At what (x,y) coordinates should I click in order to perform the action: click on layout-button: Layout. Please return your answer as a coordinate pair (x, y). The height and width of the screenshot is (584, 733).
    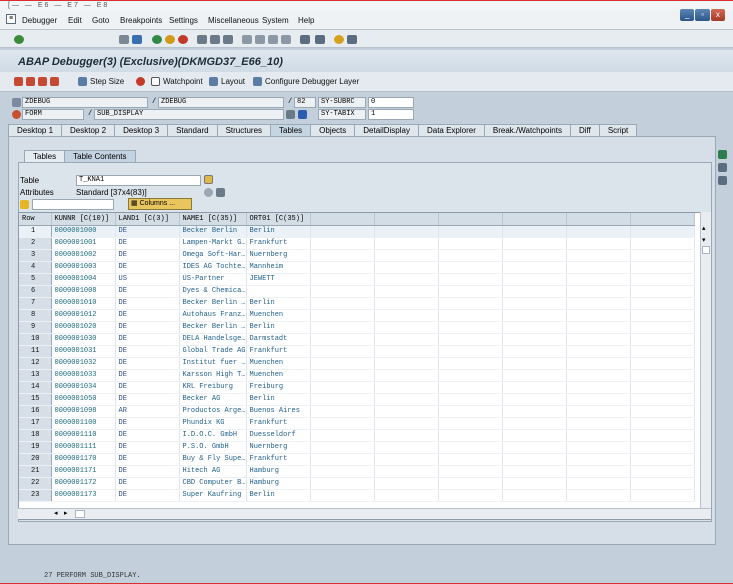
    Looking at the image, I should click on (227, 81).